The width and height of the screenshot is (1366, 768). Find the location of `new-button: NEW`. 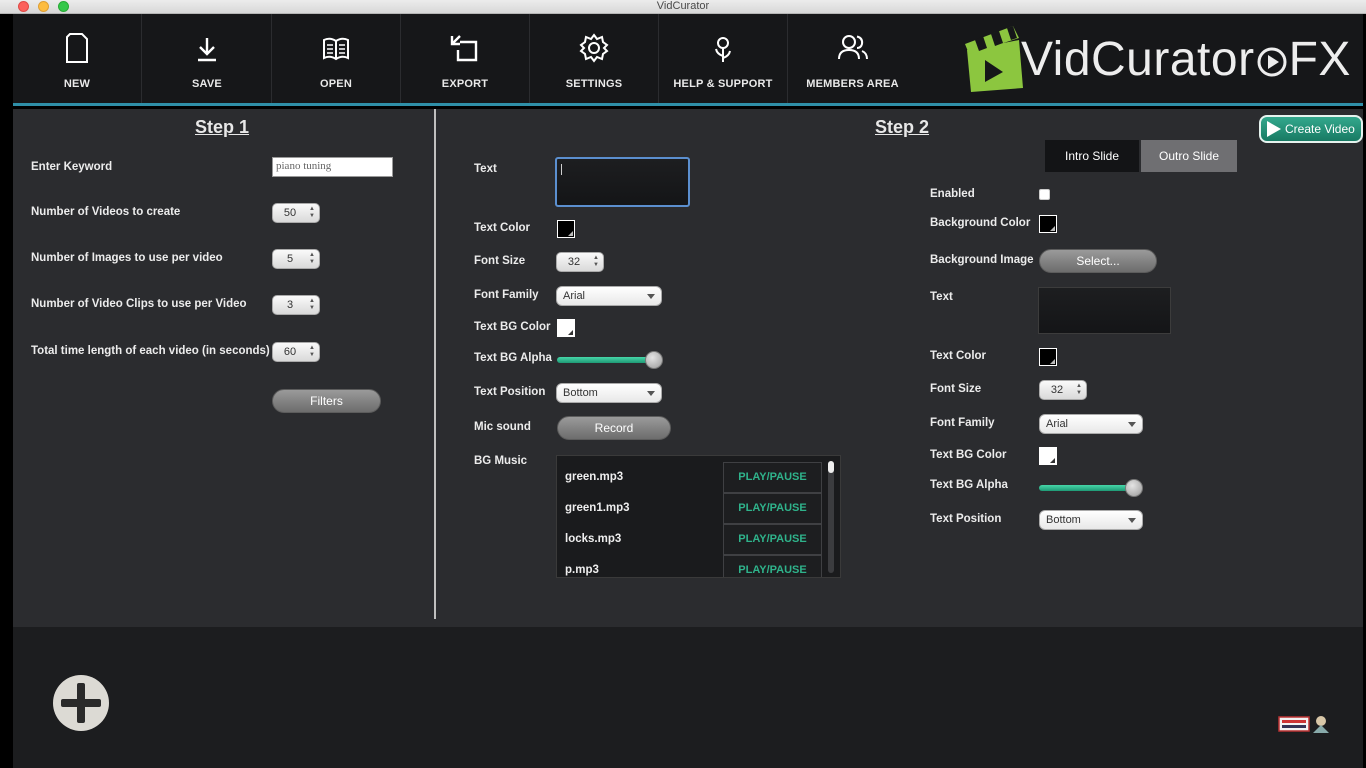

new-button: NEW is located at coordinates (77, 58).